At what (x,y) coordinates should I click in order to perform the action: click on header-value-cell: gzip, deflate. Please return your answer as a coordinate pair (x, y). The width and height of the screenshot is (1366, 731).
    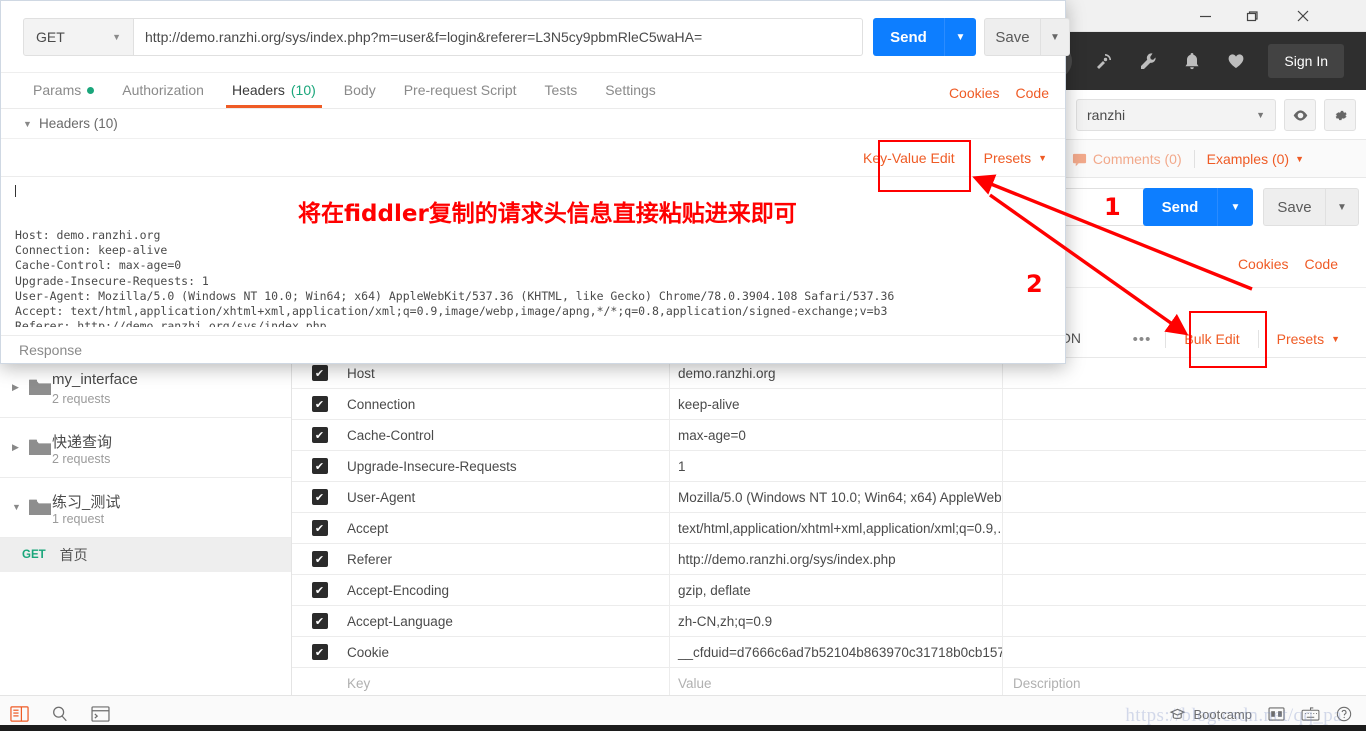
    Looking at the image, I should click on (836, 590).